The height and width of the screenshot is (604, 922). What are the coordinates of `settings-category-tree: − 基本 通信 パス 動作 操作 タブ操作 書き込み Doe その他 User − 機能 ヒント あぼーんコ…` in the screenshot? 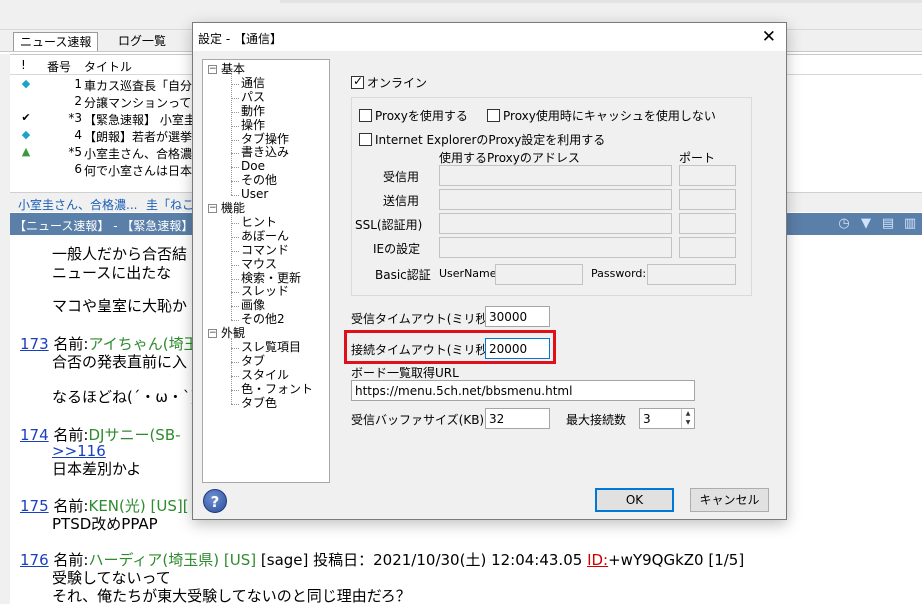 It's located at (266, 271).